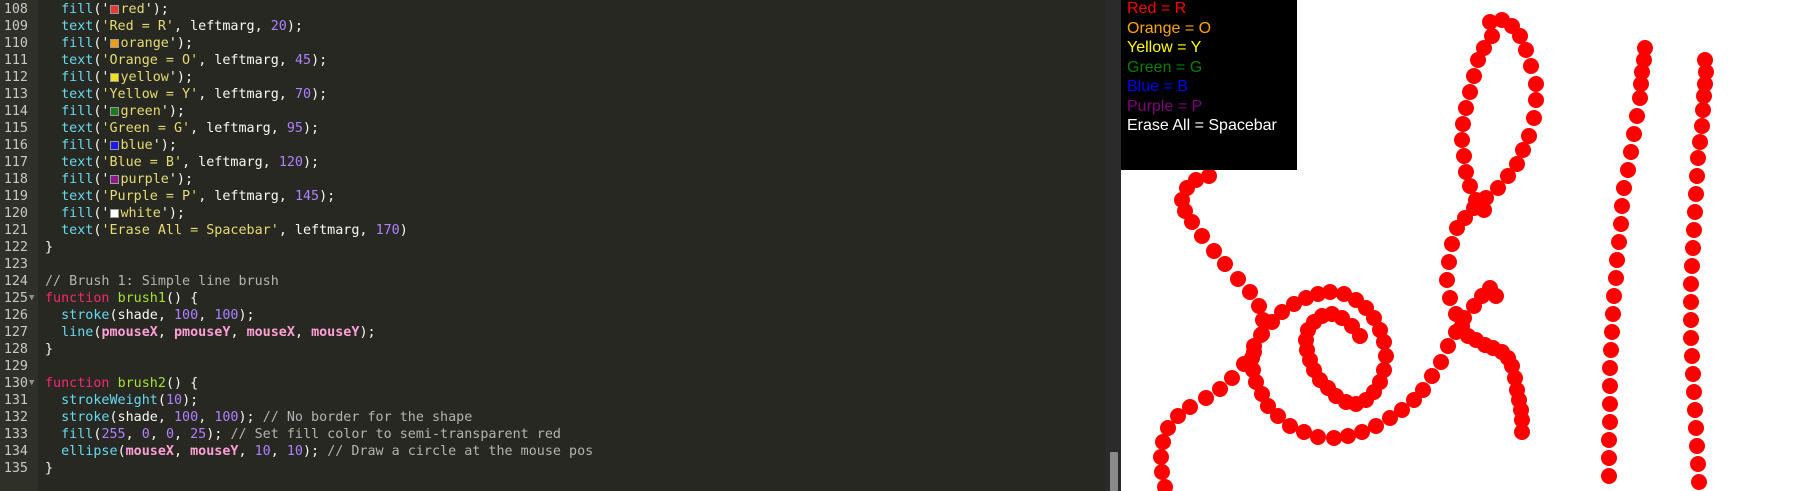 The height and width of the screenshot is (491, 1819). What do you see at coordinates (246, 94) in the screenshot?
I see `code-token: , leftmarg,` at bounding box center [246, 94].